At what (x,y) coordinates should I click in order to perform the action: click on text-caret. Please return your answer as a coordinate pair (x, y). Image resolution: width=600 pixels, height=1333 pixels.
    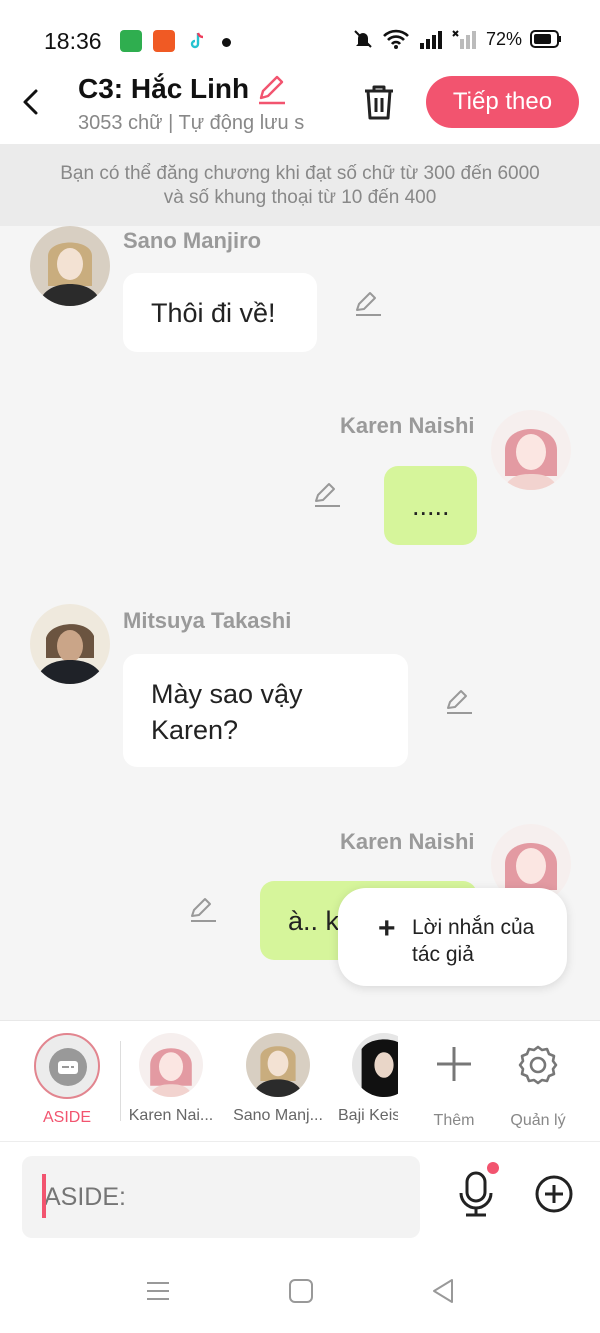
    Looking at the image, I should click on (44, 1196).